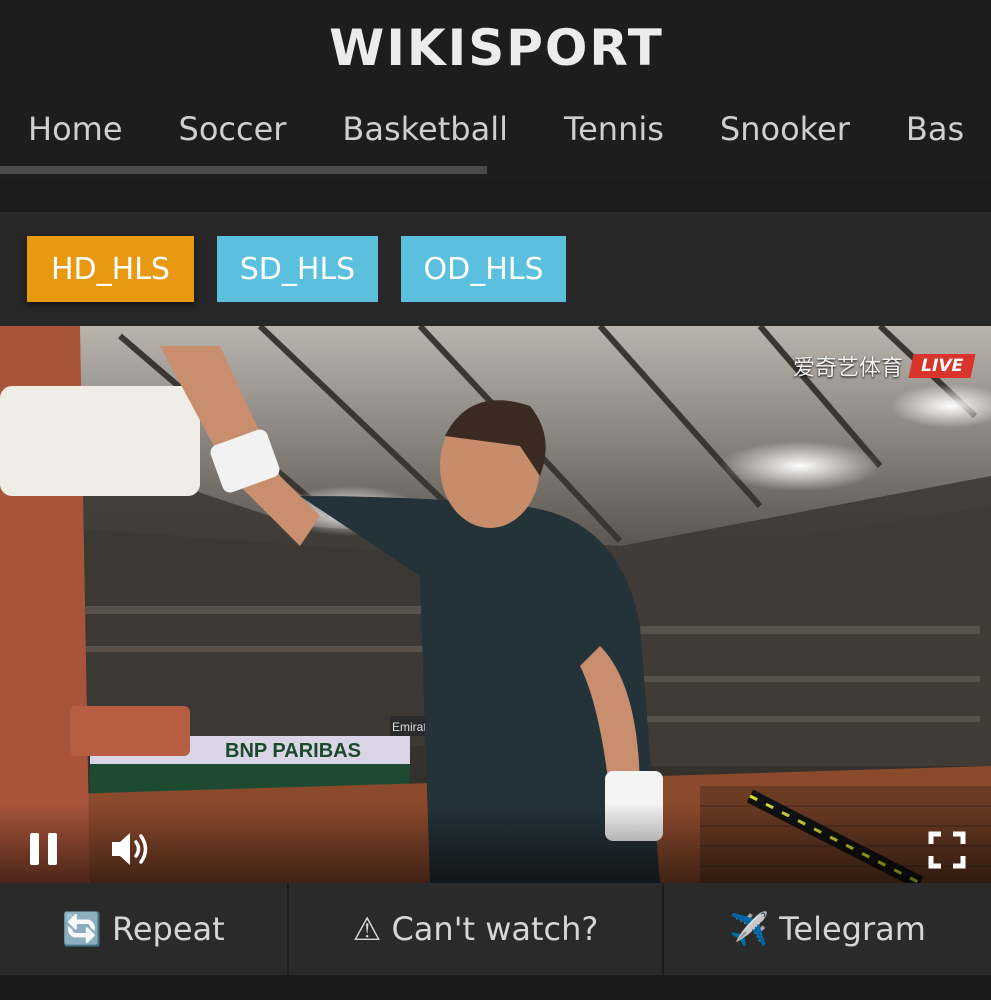  I want to click on site-logo: WIKISPORT, so click(496, 48).